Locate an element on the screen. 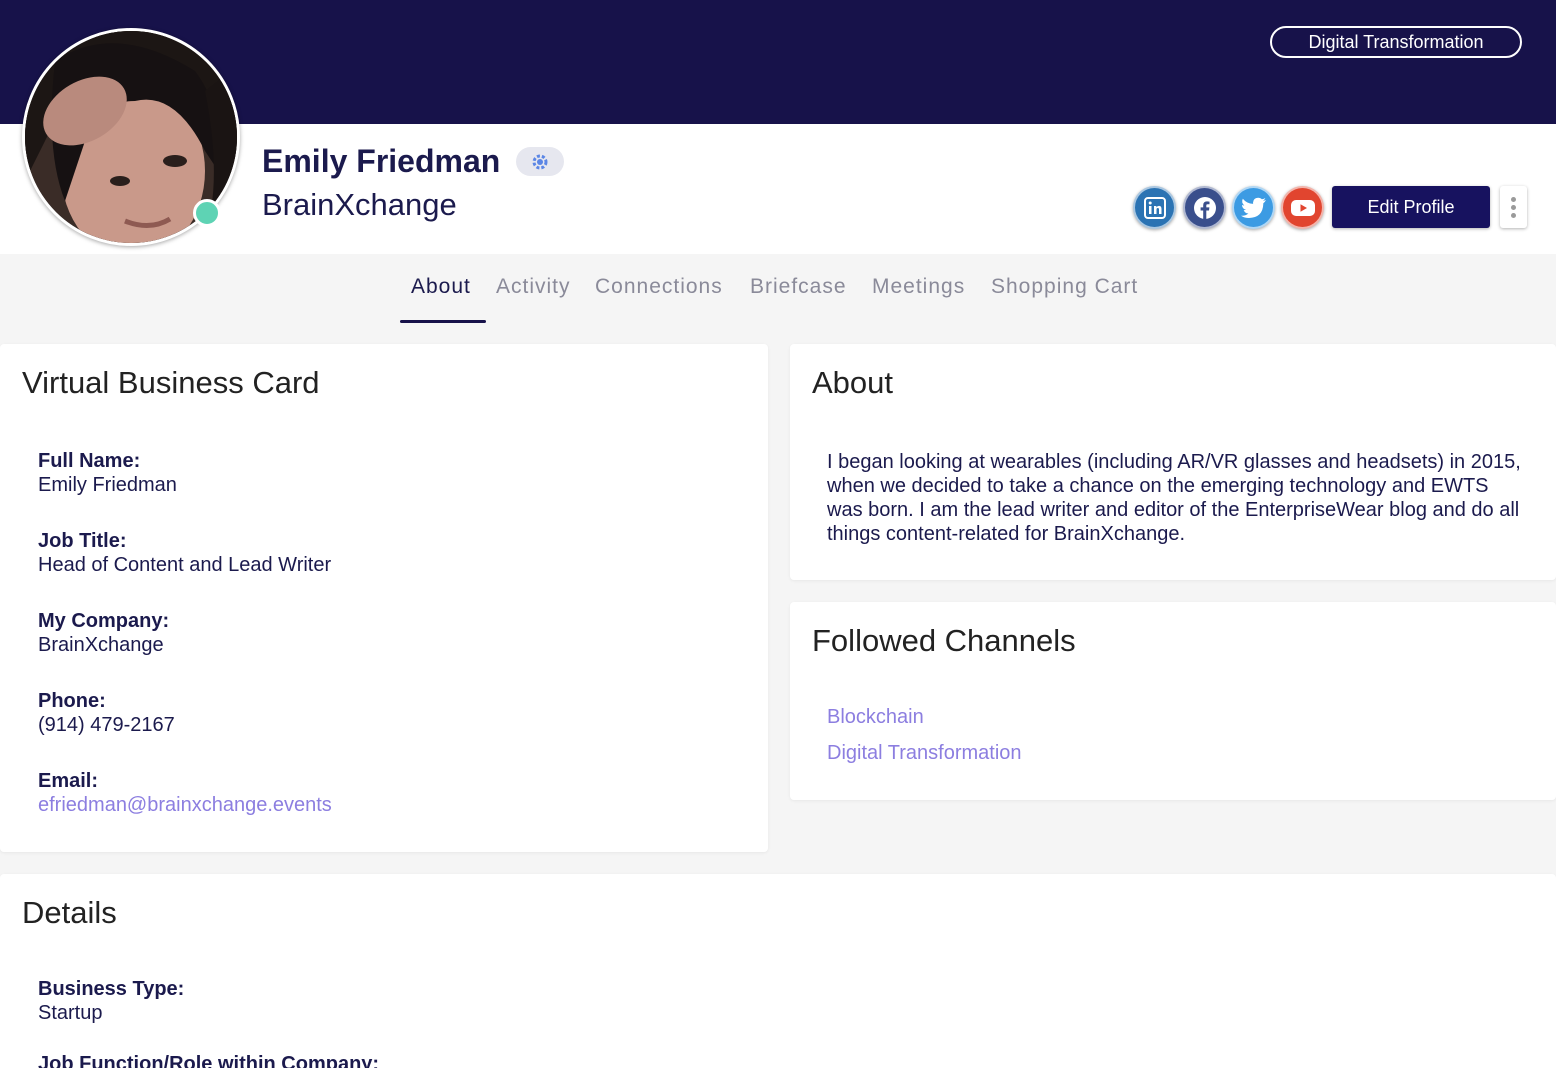 This screenshot has height=1068, width=1556. edit-profile-button: Edit Profile is located at coordinates (1411, 207).